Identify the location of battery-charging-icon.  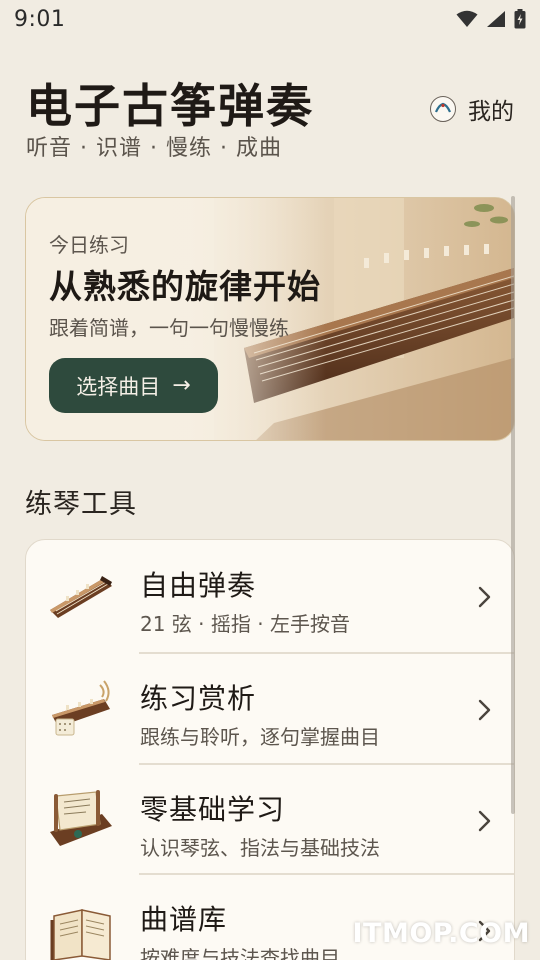
(520, 19).